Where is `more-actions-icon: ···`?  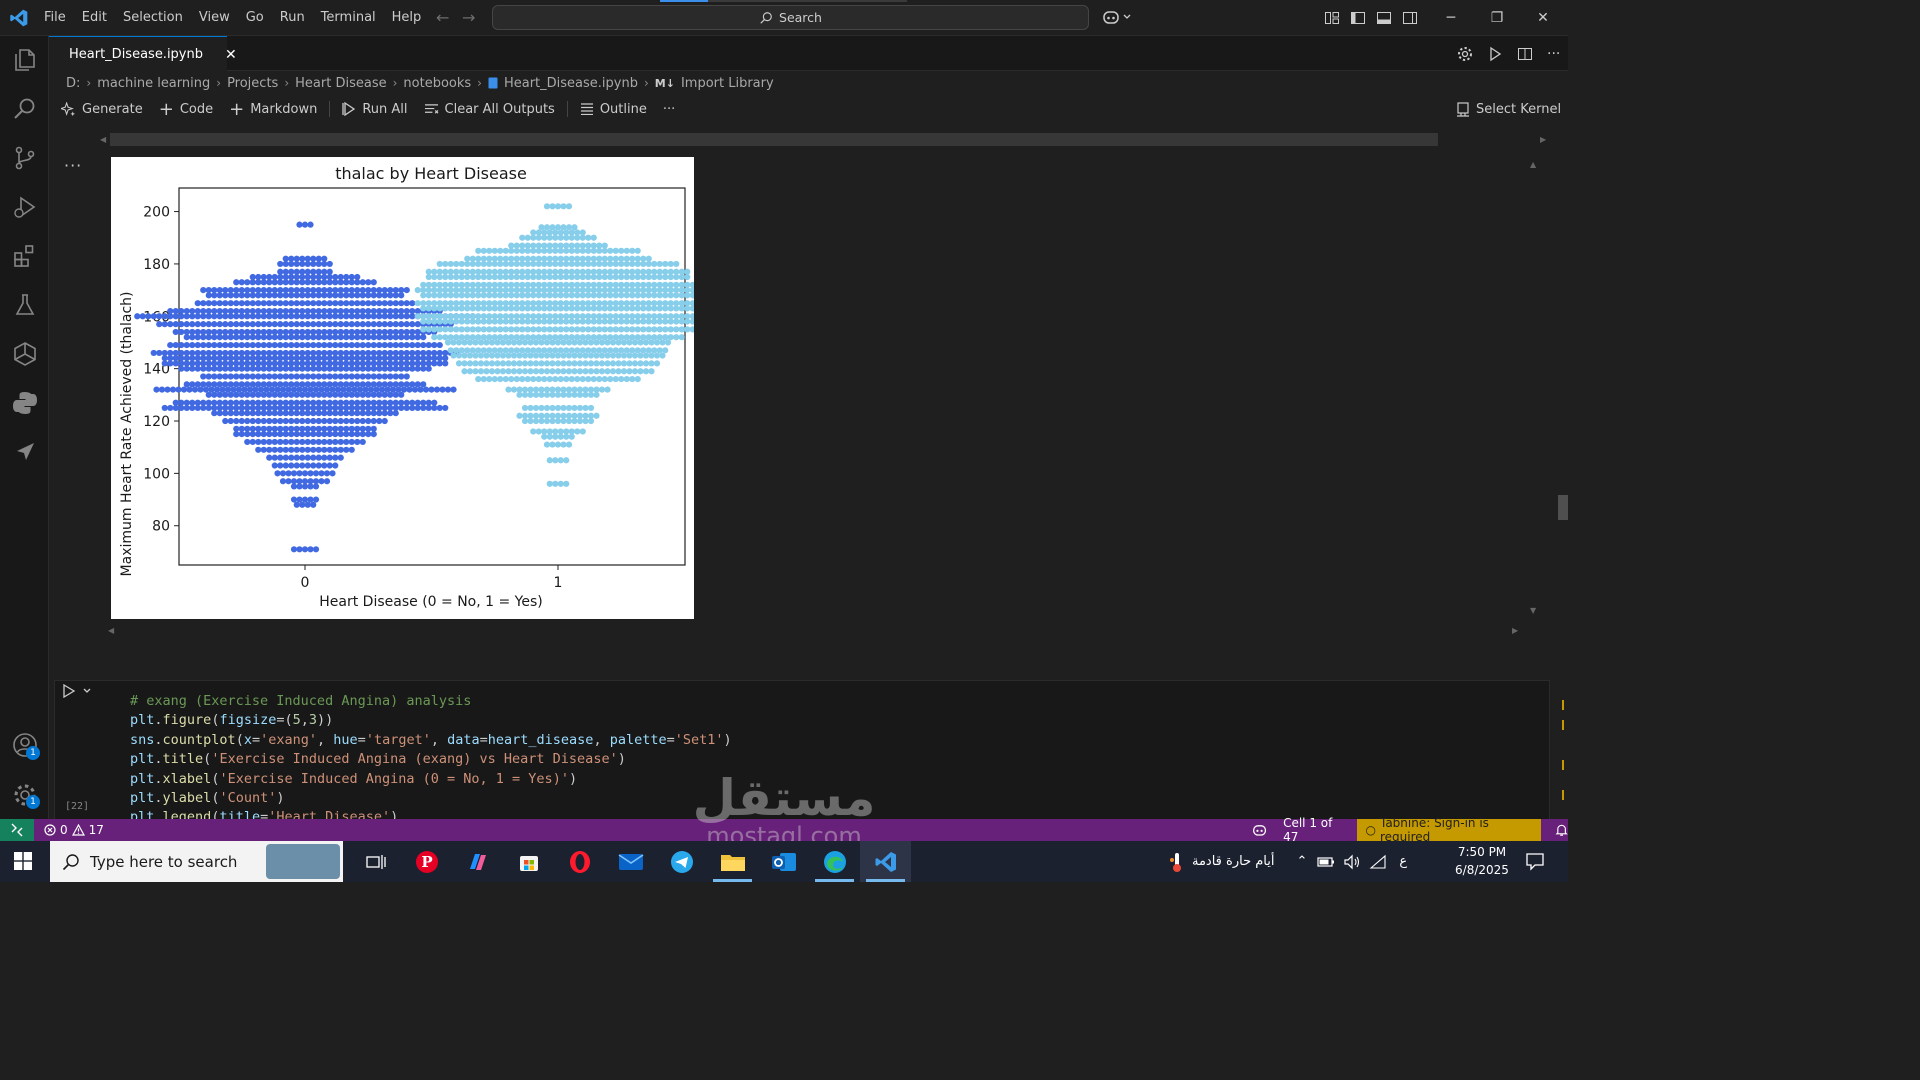
more-actions-icon: ··· is located at coordinates (1553, 54).